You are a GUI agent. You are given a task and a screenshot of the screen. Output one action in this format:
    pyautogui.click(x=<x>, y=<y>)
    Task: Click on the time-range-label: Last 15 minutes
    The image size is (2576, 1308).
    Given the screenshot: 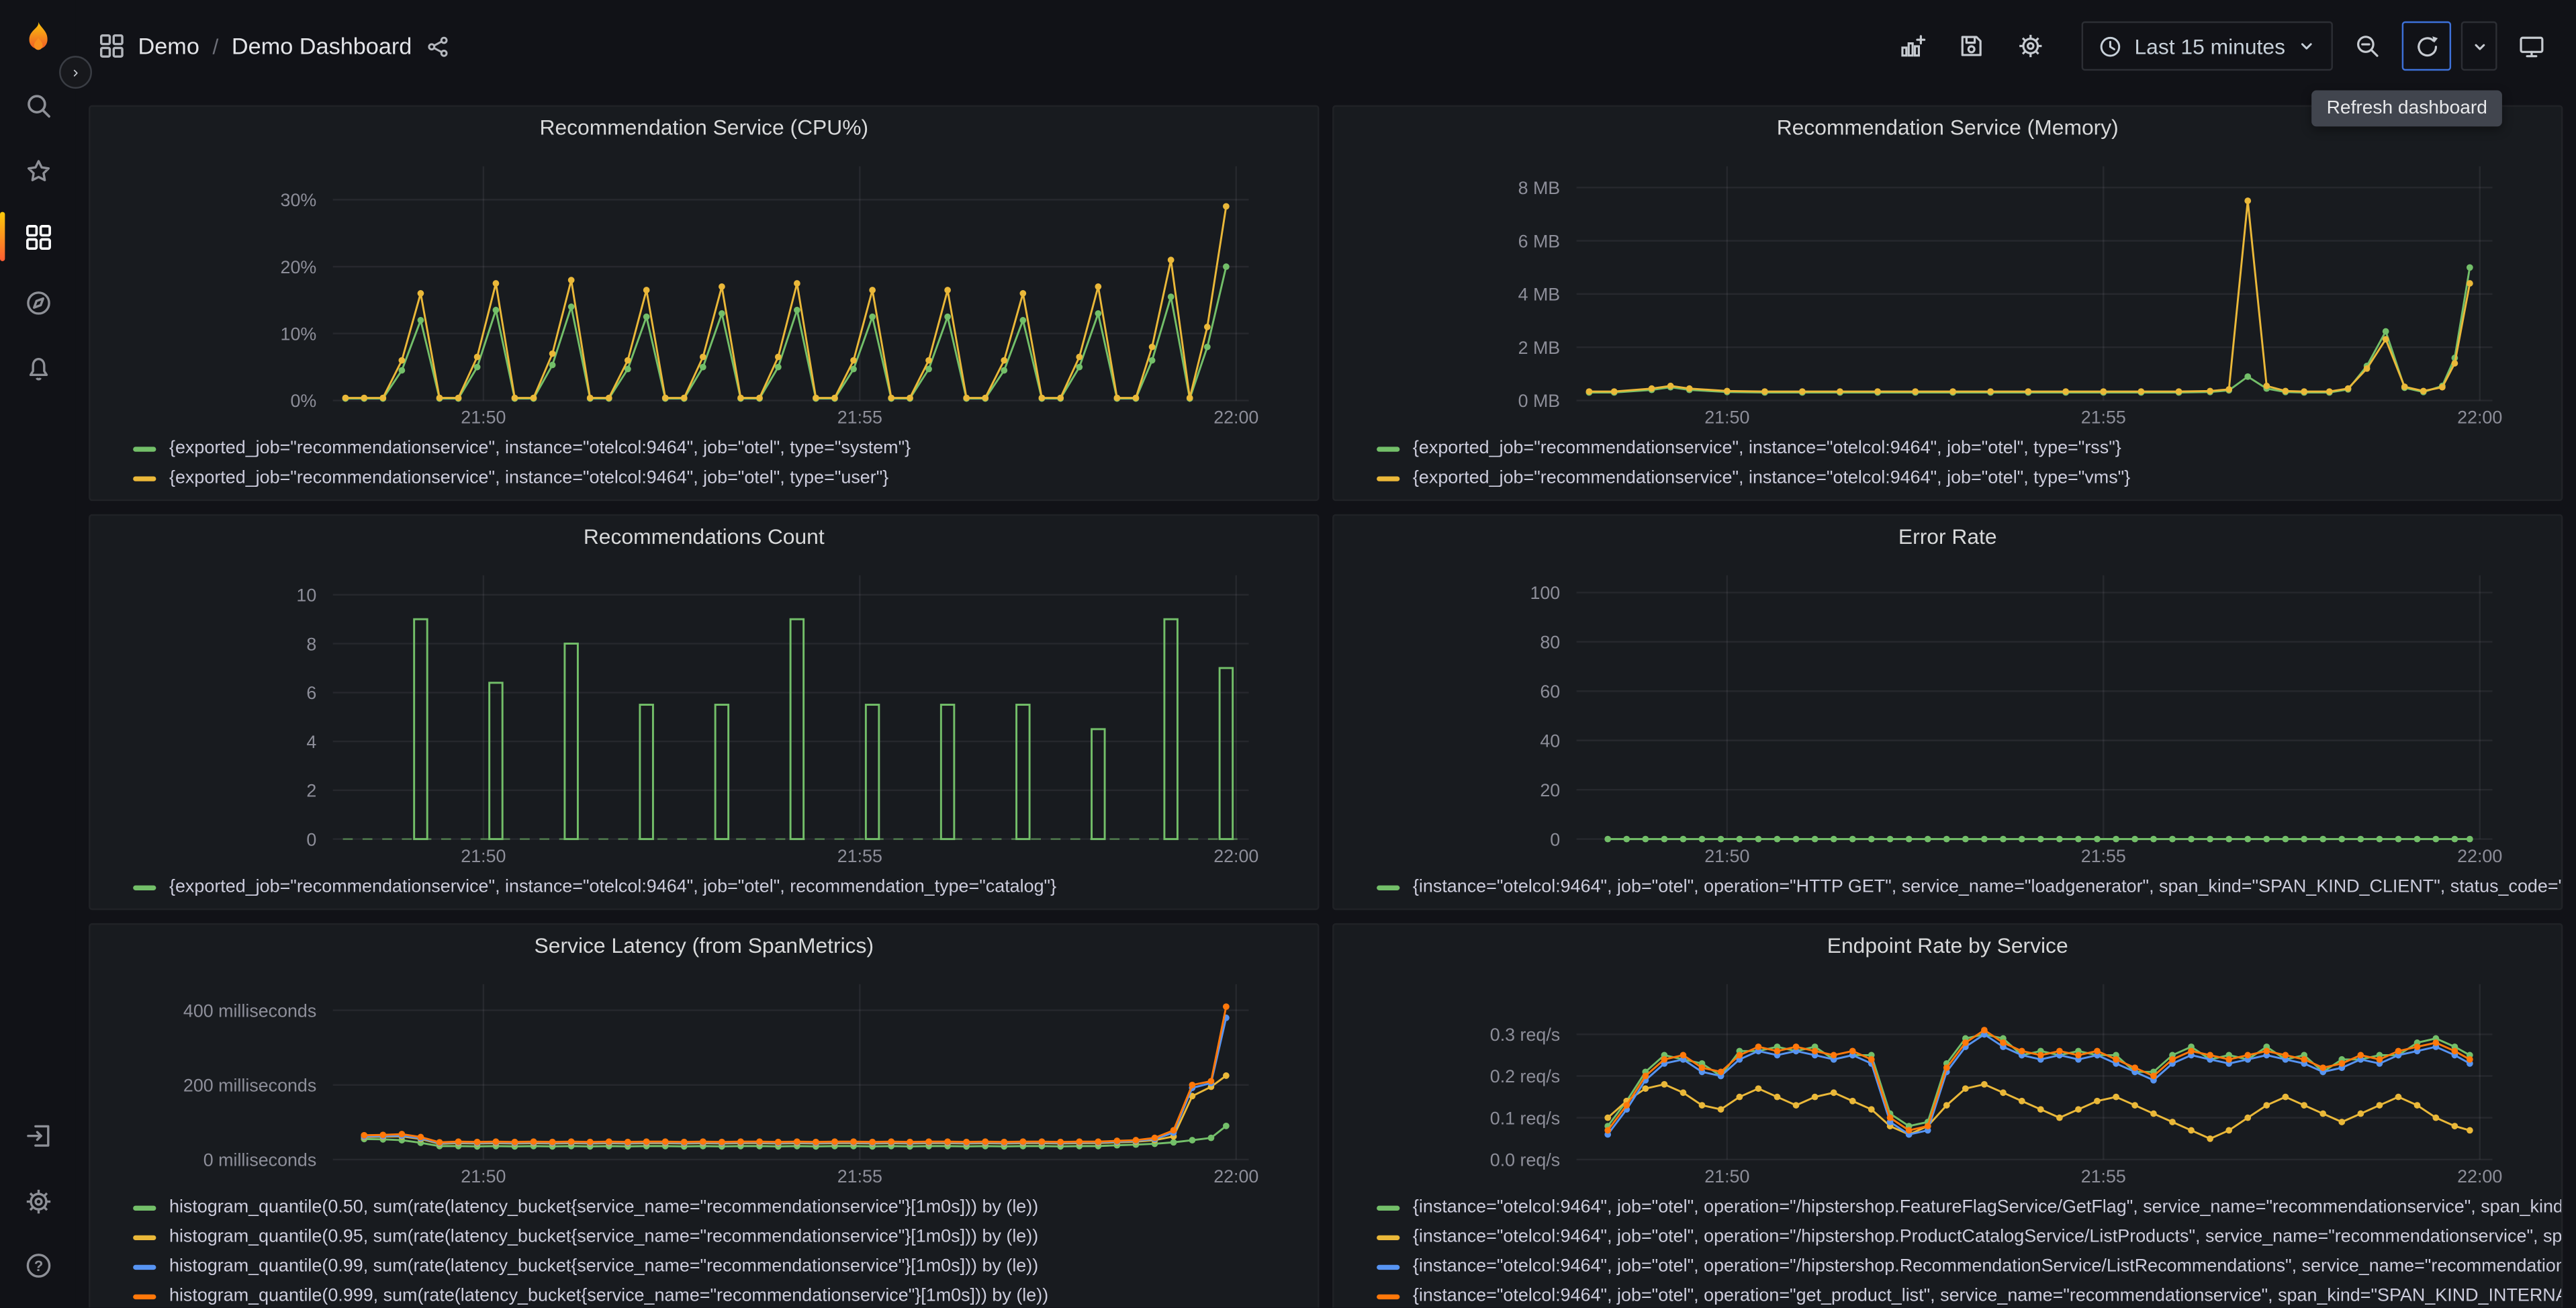 What is the action you would take?
    pyautogui.click(x=2209, y=46)
    